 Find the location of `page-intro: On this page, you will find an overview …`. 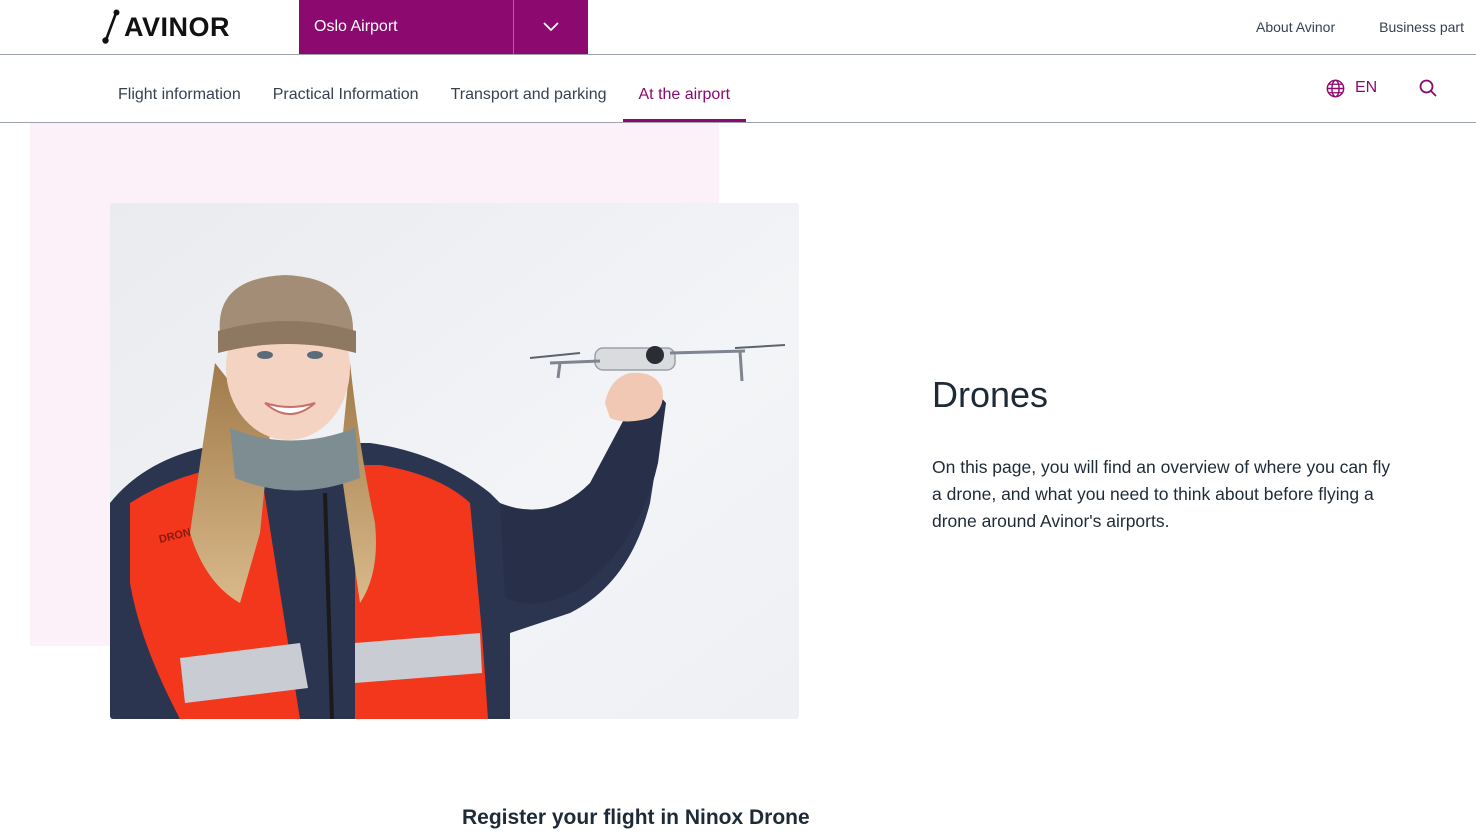

page-intro: On this page, you will find an overview … is located at coordinates (1161, 494).